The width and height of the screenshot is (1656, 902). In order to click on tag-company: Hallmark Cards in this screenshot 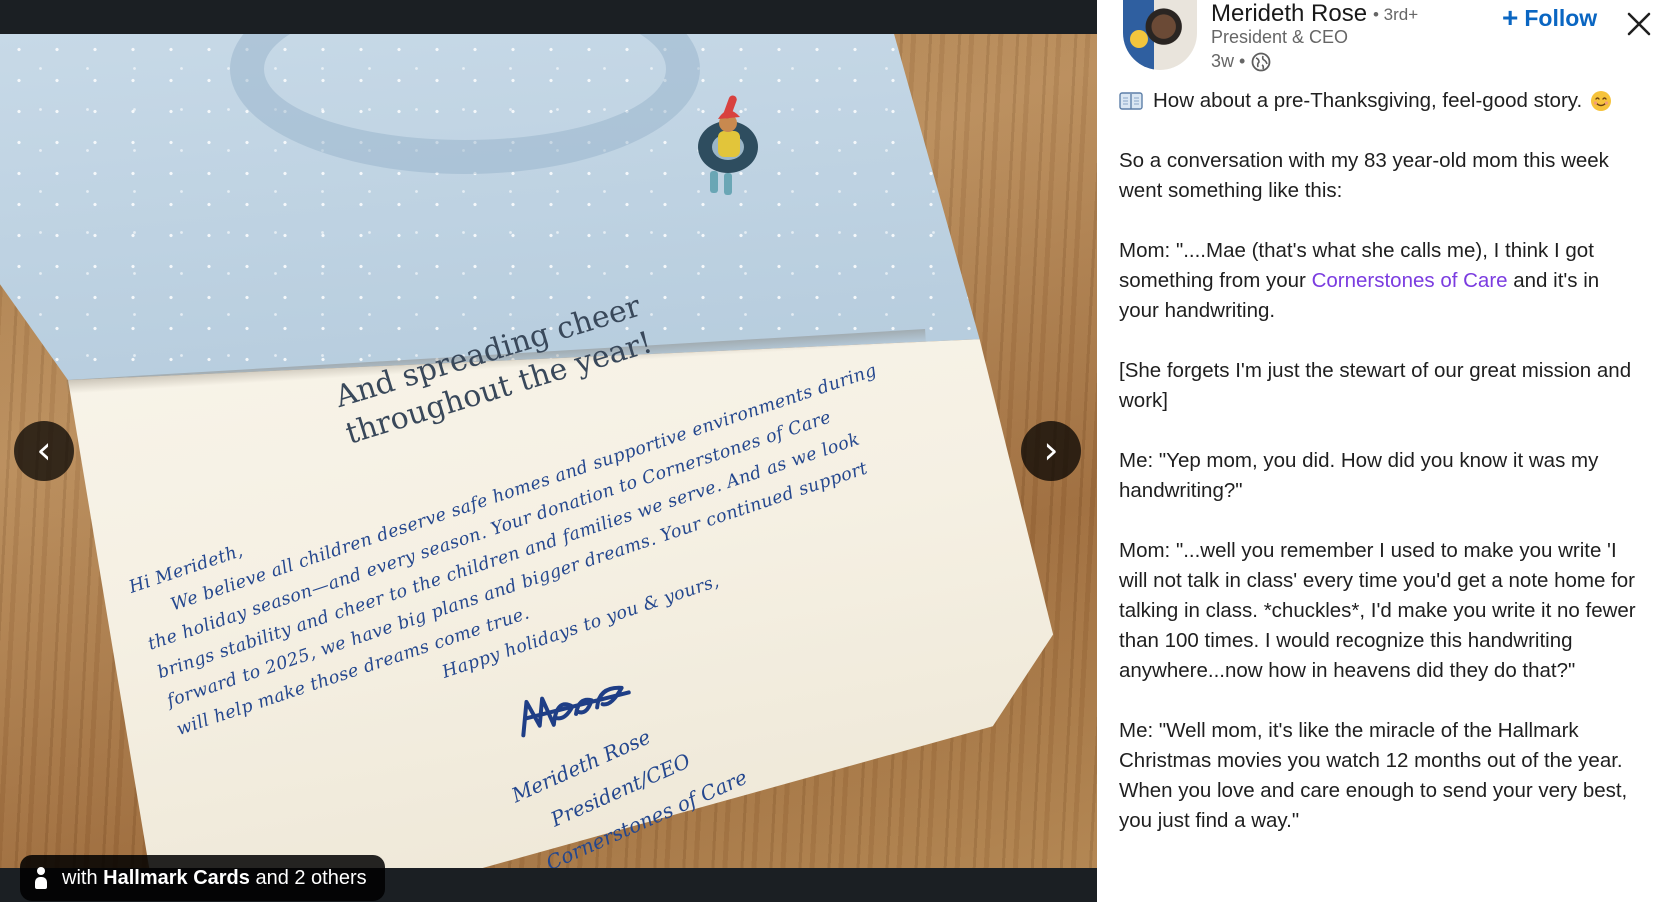, I will do `click(176, 877)`.